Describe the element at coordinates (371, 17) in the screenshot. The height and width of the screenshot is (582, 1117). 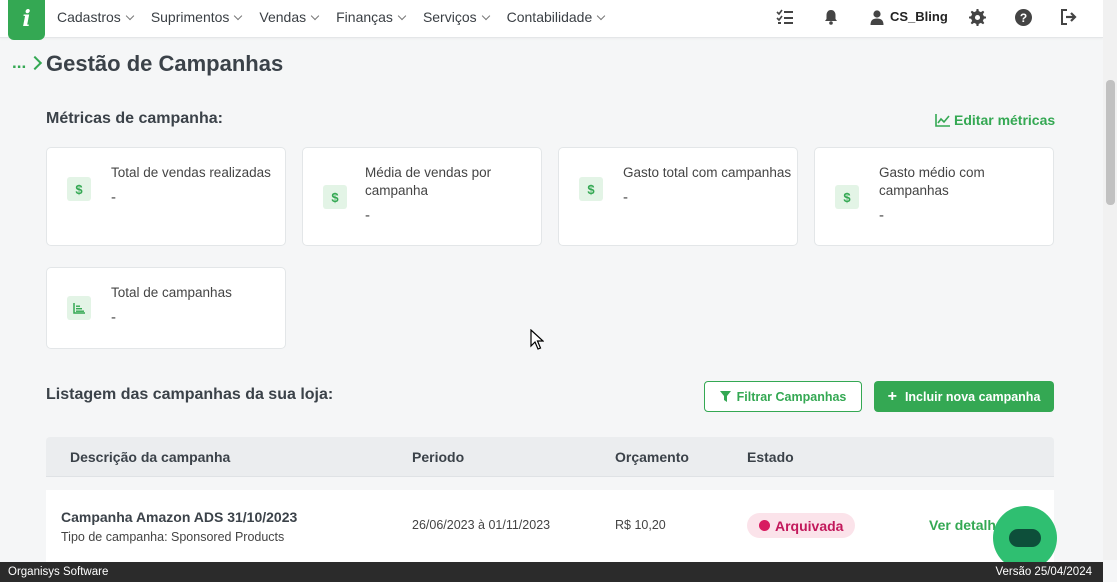
I see `menu-financas: Finanças` at that location.